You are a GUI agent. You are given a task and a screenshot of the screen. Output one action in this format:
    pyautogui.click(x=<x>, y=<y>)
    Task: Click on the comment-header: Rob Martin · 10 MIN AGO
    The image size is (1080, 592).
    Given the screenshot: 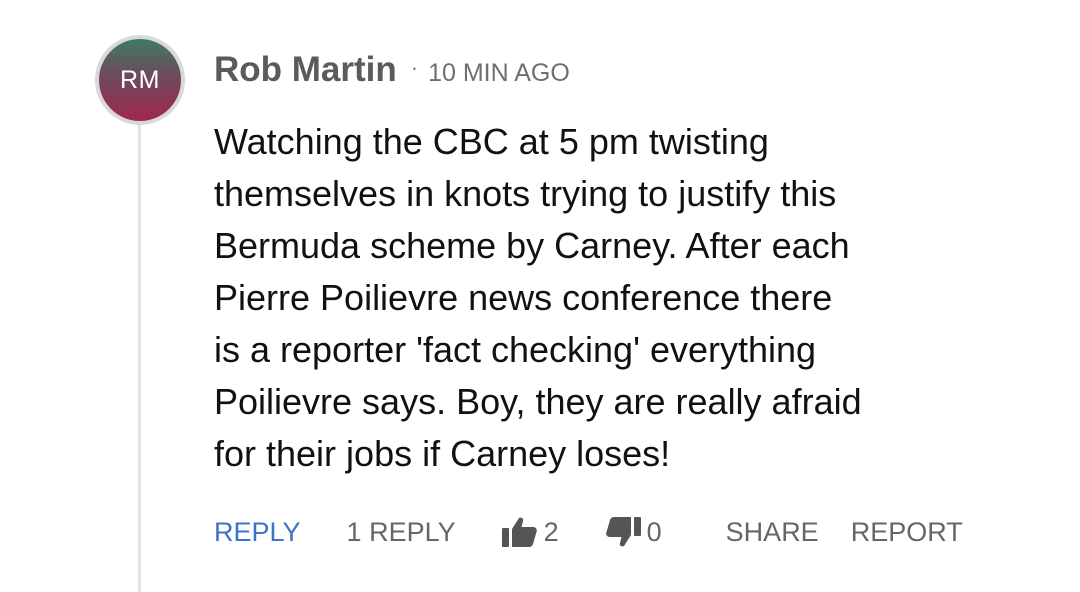 What is the action you would take?
    pyautogui.click(x=392, y=72)
    